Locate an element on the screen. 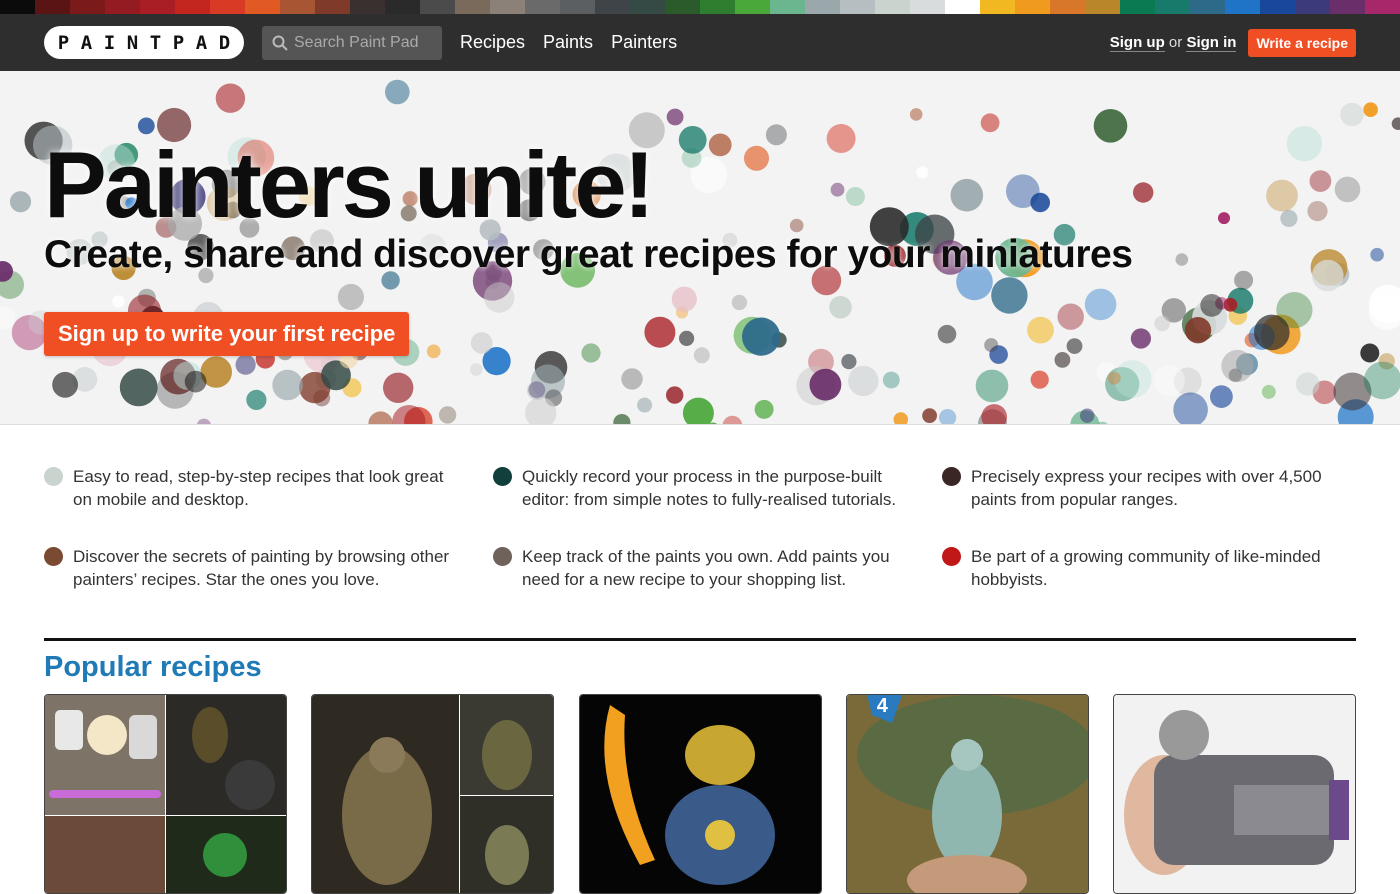 The width and height of the screenshot is (1400, 894). logo-letter: D is located at coordinates (224, 42).